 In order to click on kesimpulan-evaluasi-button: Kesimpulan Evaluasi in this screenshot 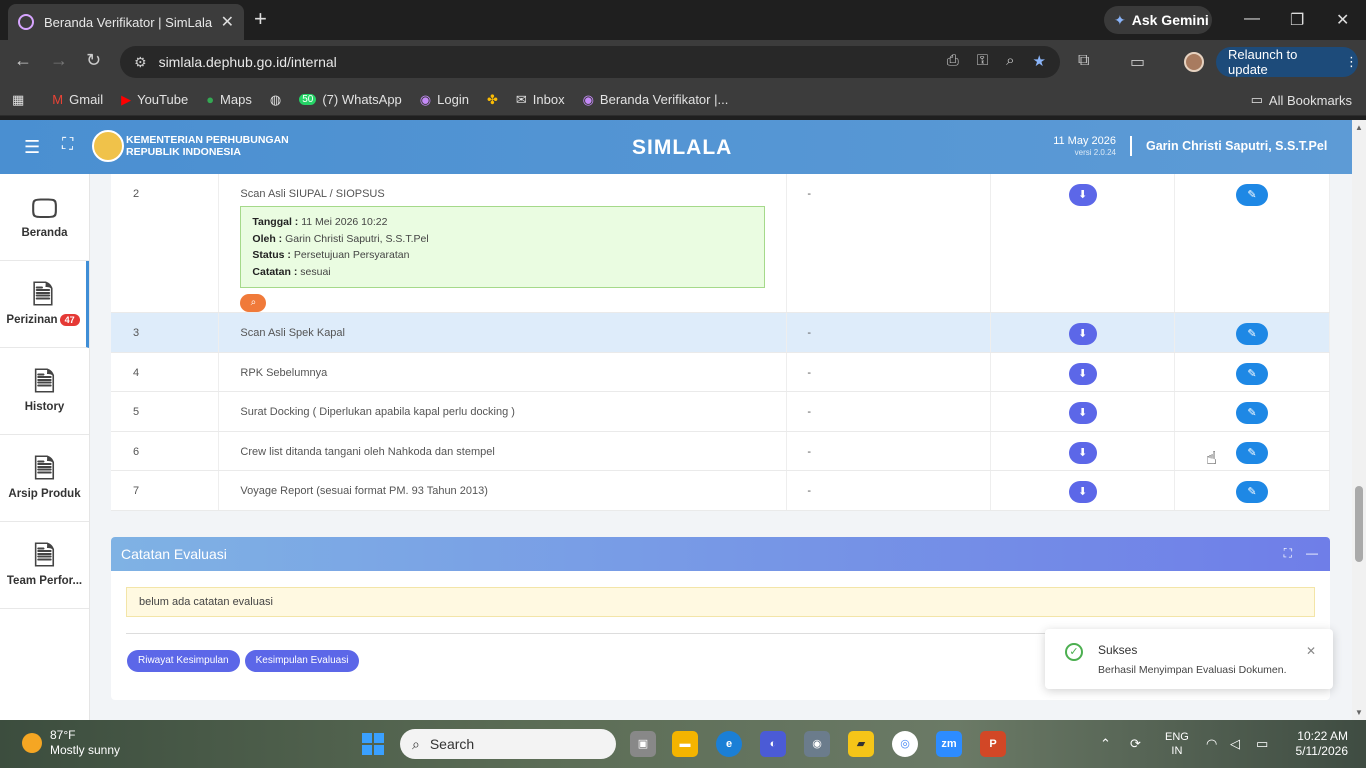, I will do `click(302, 661)`.